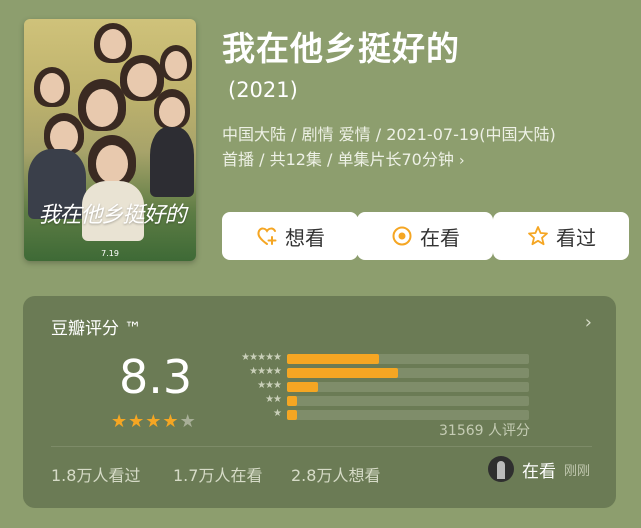 This screenshot has width=641, height=528. What do you see at coordinates (338, 159) in the screenshot?
I see `meta-line-2-text: 首播 / 共12集 / 单集片长70分钟` at bounding box center [338, 159].